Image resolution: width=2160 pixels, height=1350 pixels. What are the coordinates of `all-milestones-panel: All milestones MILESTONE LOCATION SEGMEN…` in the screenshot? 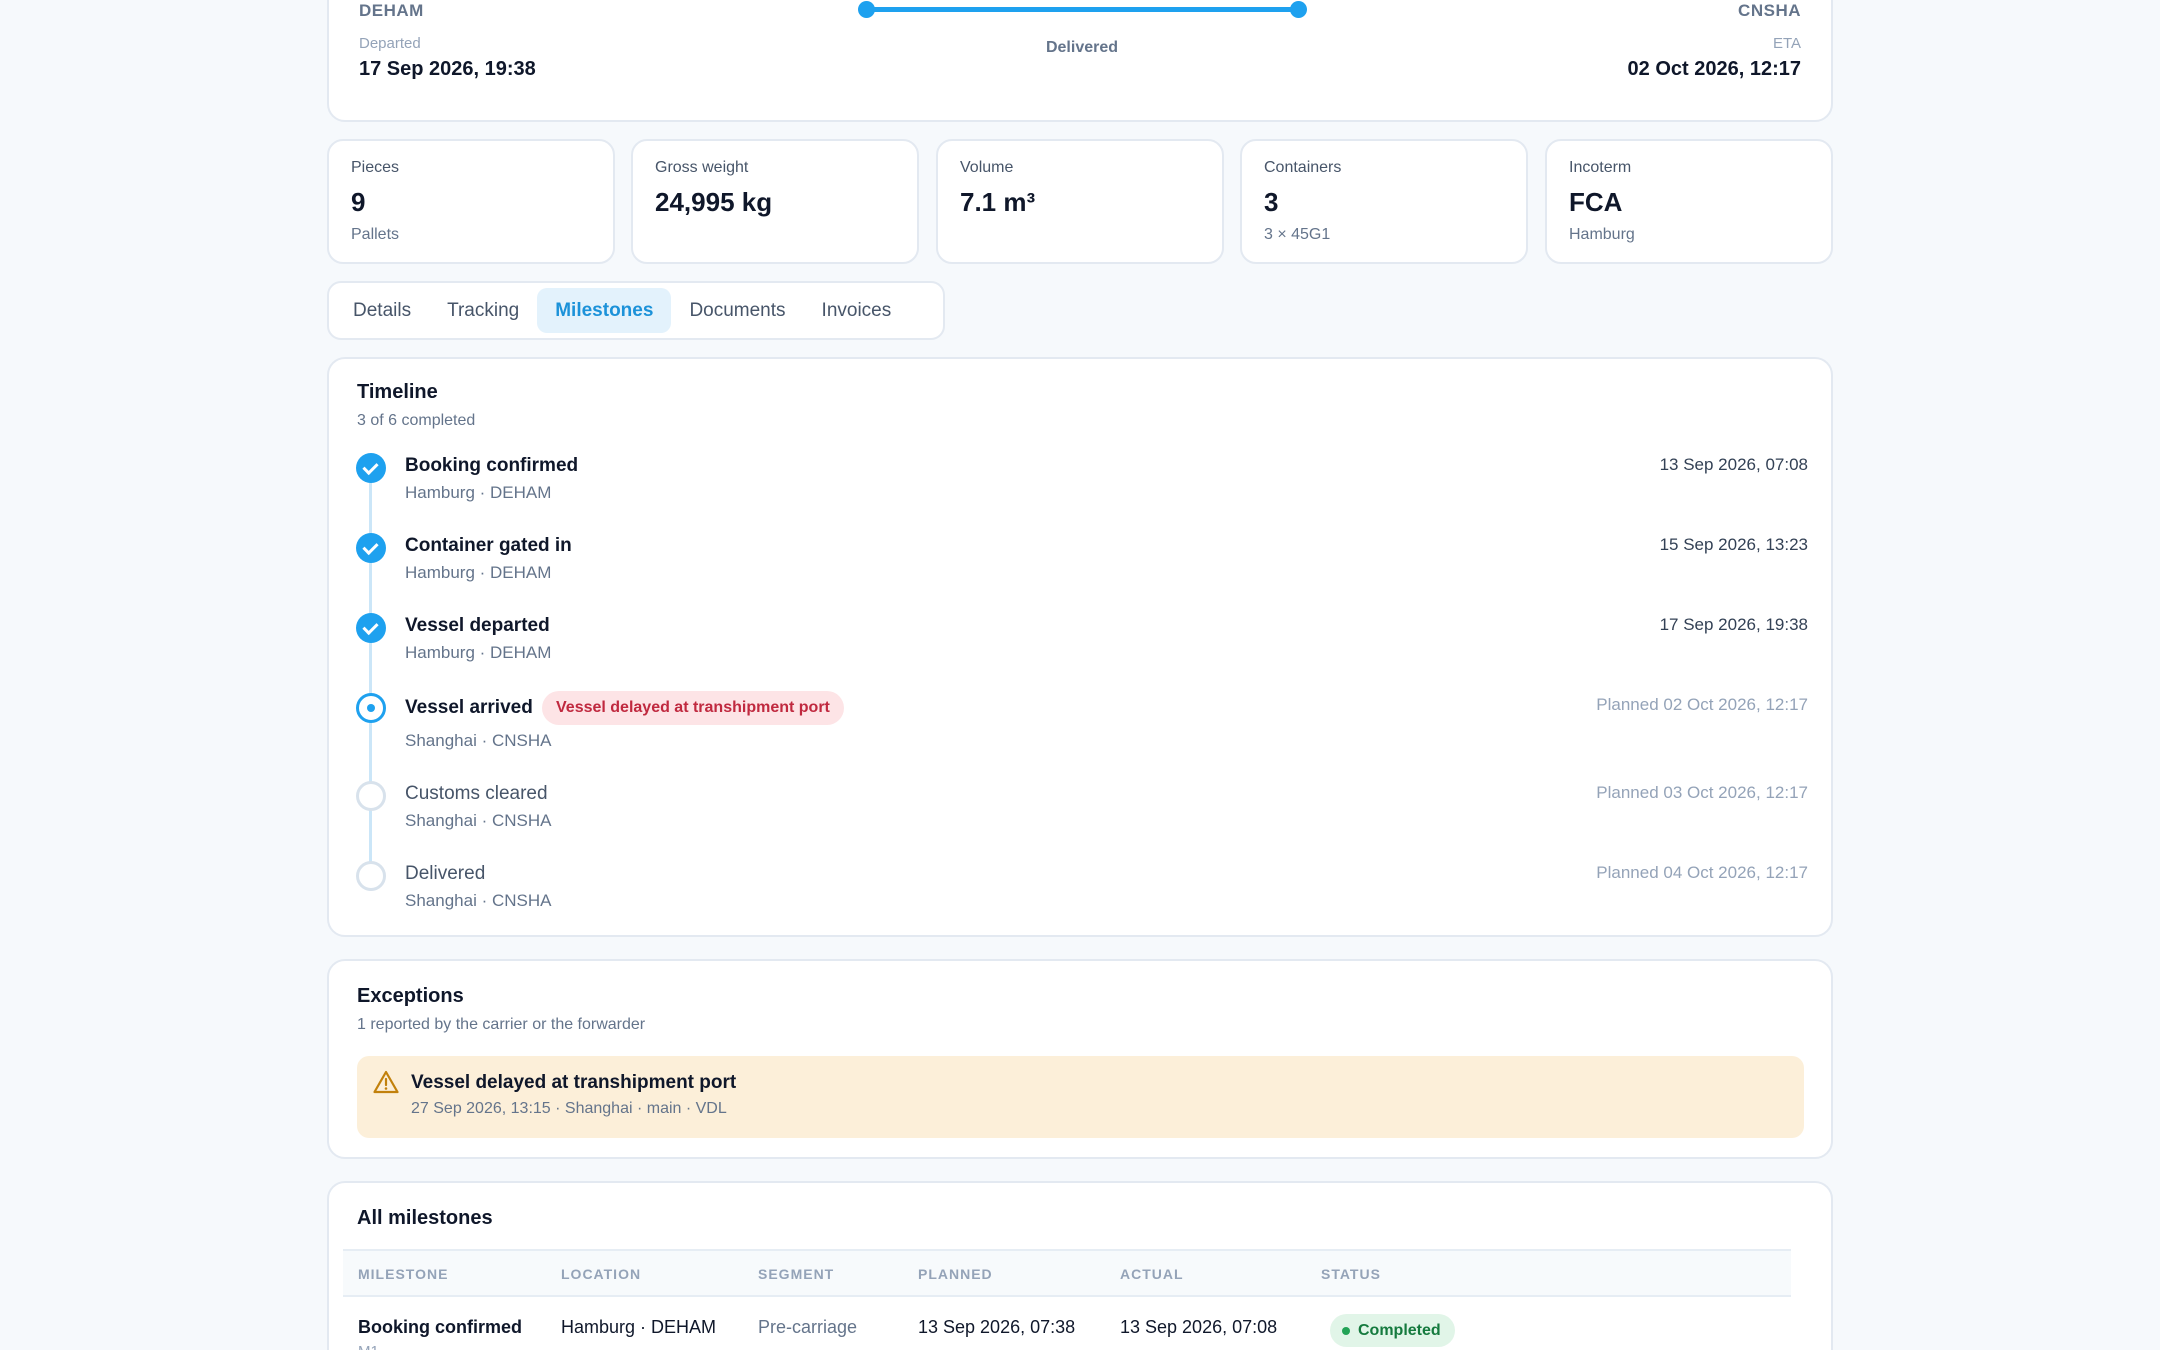 It's located at (1080, 1265).